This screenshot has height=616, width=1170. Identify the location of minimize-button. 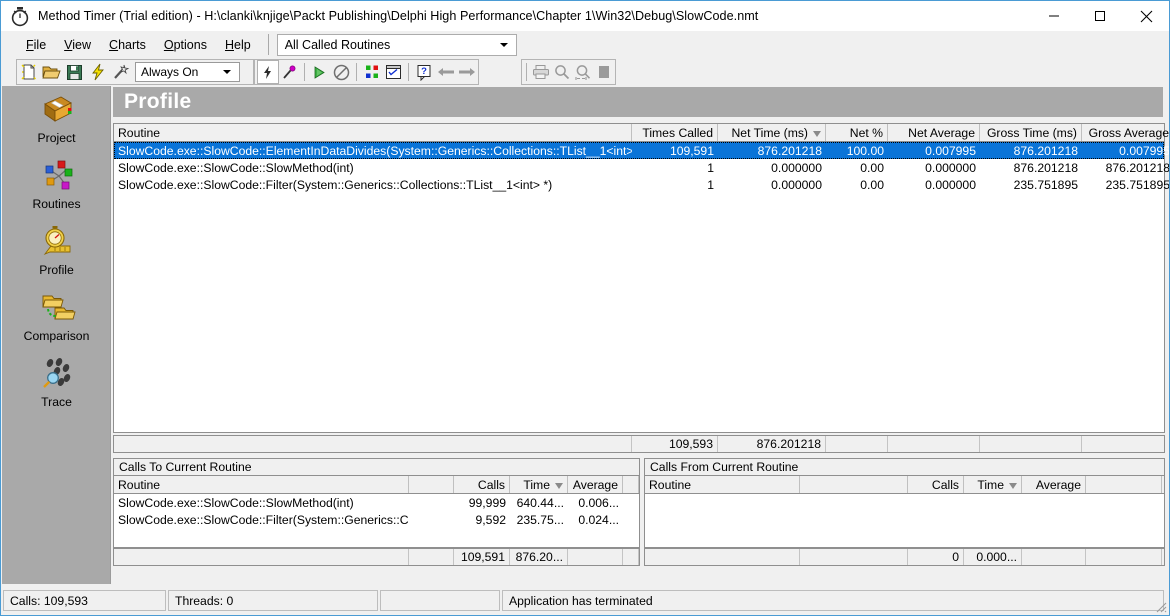
(1054, 16).